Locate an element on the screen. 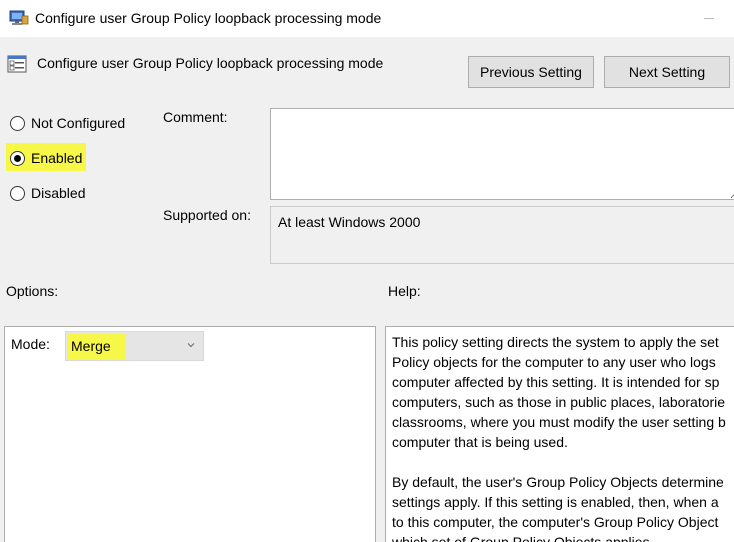 Image resolution: width=734 pixels, height=542 pixels. radio-label: Disabled is located at coordinates (58, 193).